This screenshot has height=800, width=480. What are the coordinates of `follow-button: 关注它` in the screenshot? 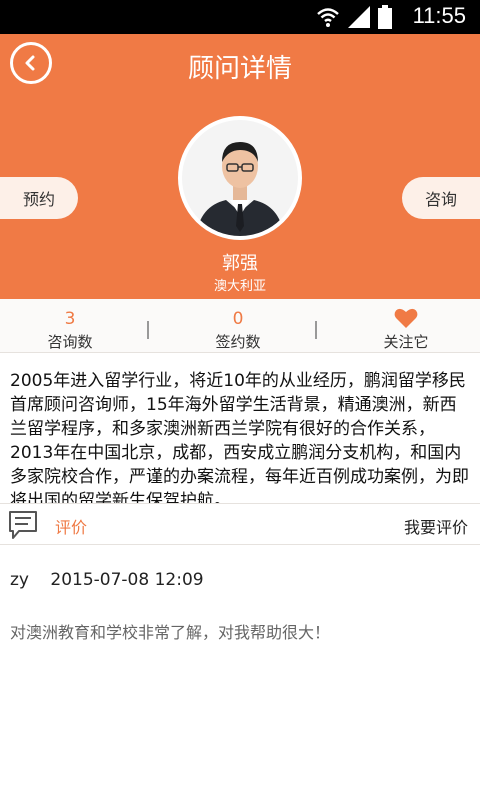 It's located at (406, 326).